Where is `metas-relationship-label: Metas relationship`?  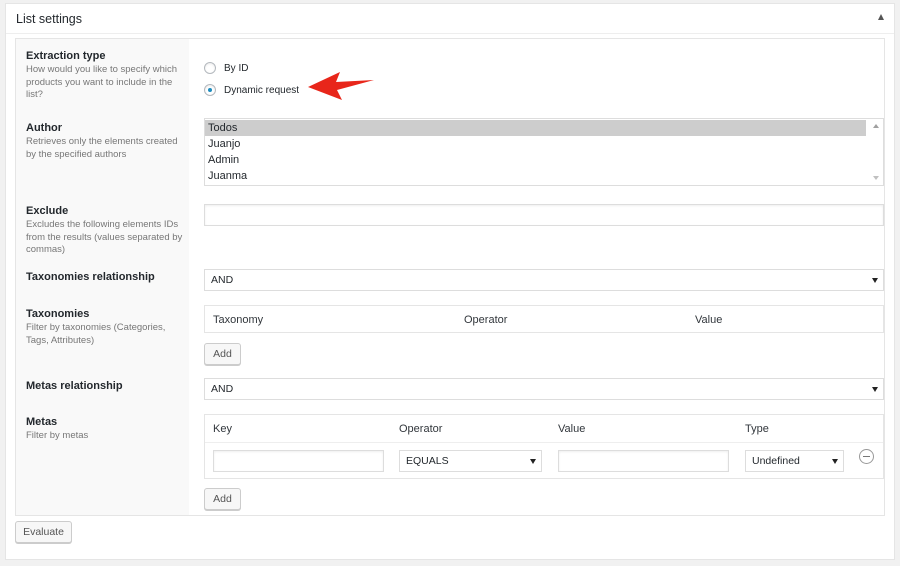
metas-relationship-label: Metas relationship is located at coordinates (106, 386).